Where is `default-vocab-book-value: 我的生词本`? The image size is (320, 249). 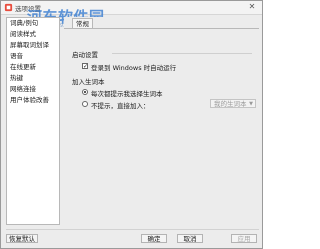
default-vocab-book-value: 我的生词本 is located at coordinates (230, 104).